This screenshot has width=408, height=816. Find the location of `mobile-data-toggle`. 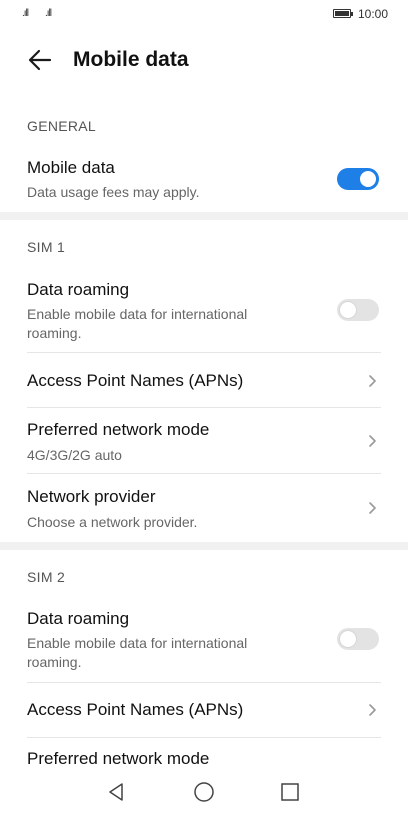

mobile-data-toggle is located at coordinates (358, 179).